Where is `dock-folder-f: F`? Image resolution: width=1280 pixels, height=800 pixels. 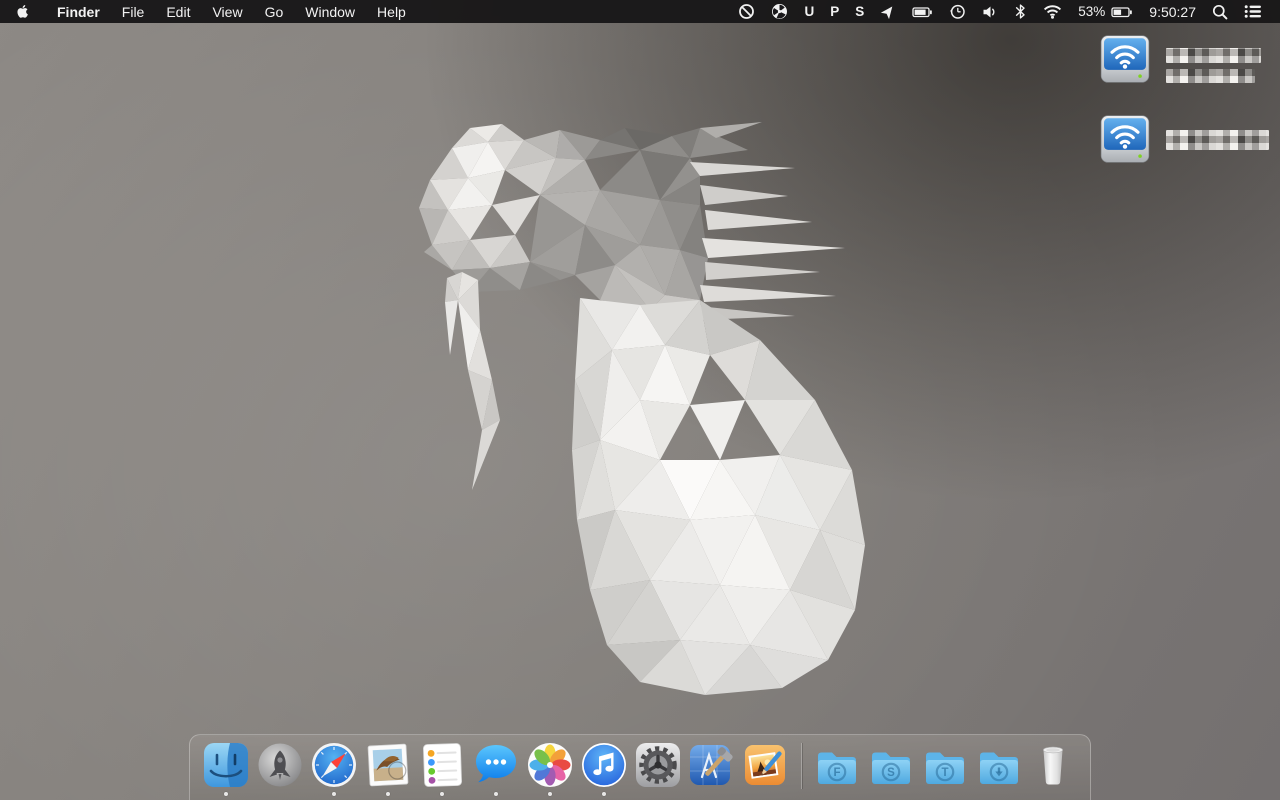
dock-folder-f: F is located at coordinates (837, 768).